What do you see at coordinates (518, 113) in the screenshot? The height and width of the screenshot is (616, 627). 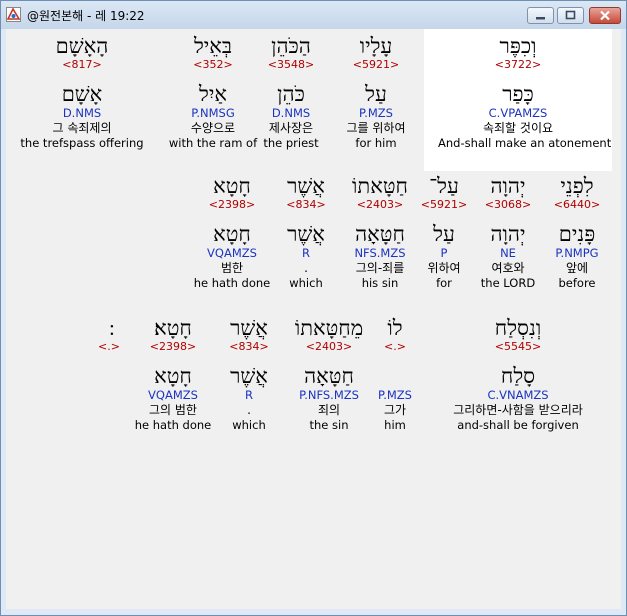 I see `morphology-code: C.VPAMZS` at bounding box center [518, 113].